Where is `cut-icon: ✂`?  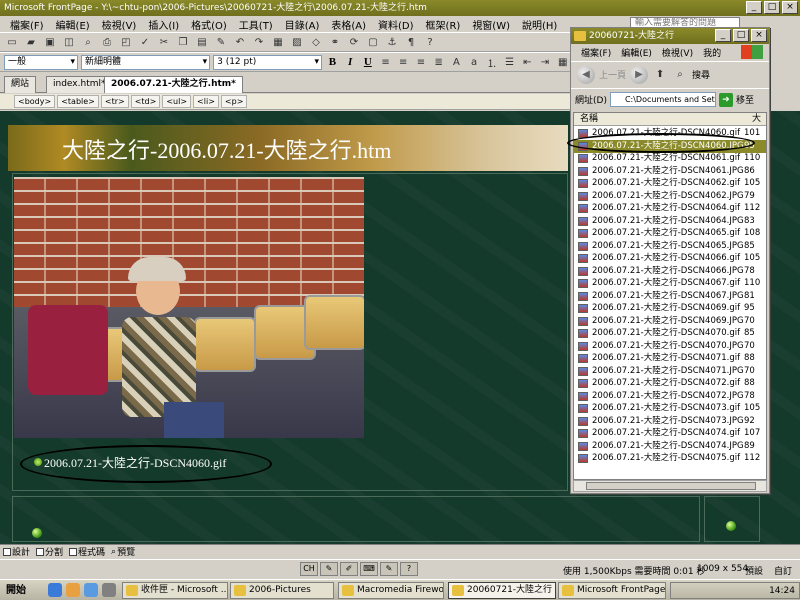
cut-icon: ✂ is located at coordinates (164, 42).